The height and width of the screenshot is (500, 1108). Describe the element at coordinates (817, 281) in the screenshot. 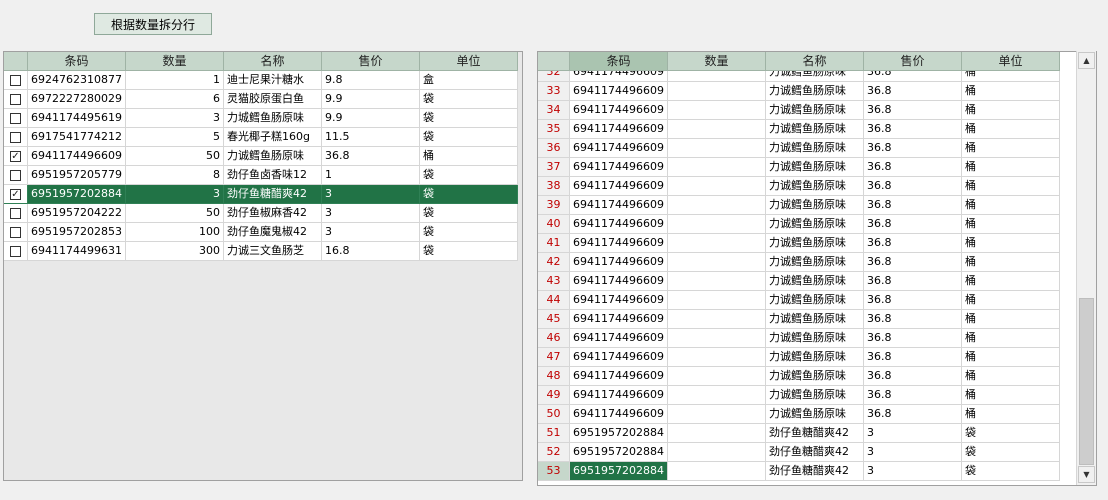

I see `right-table-row: 43 6941174496609 力诚鳕鱼肠原味 36.8 桶` at that location.